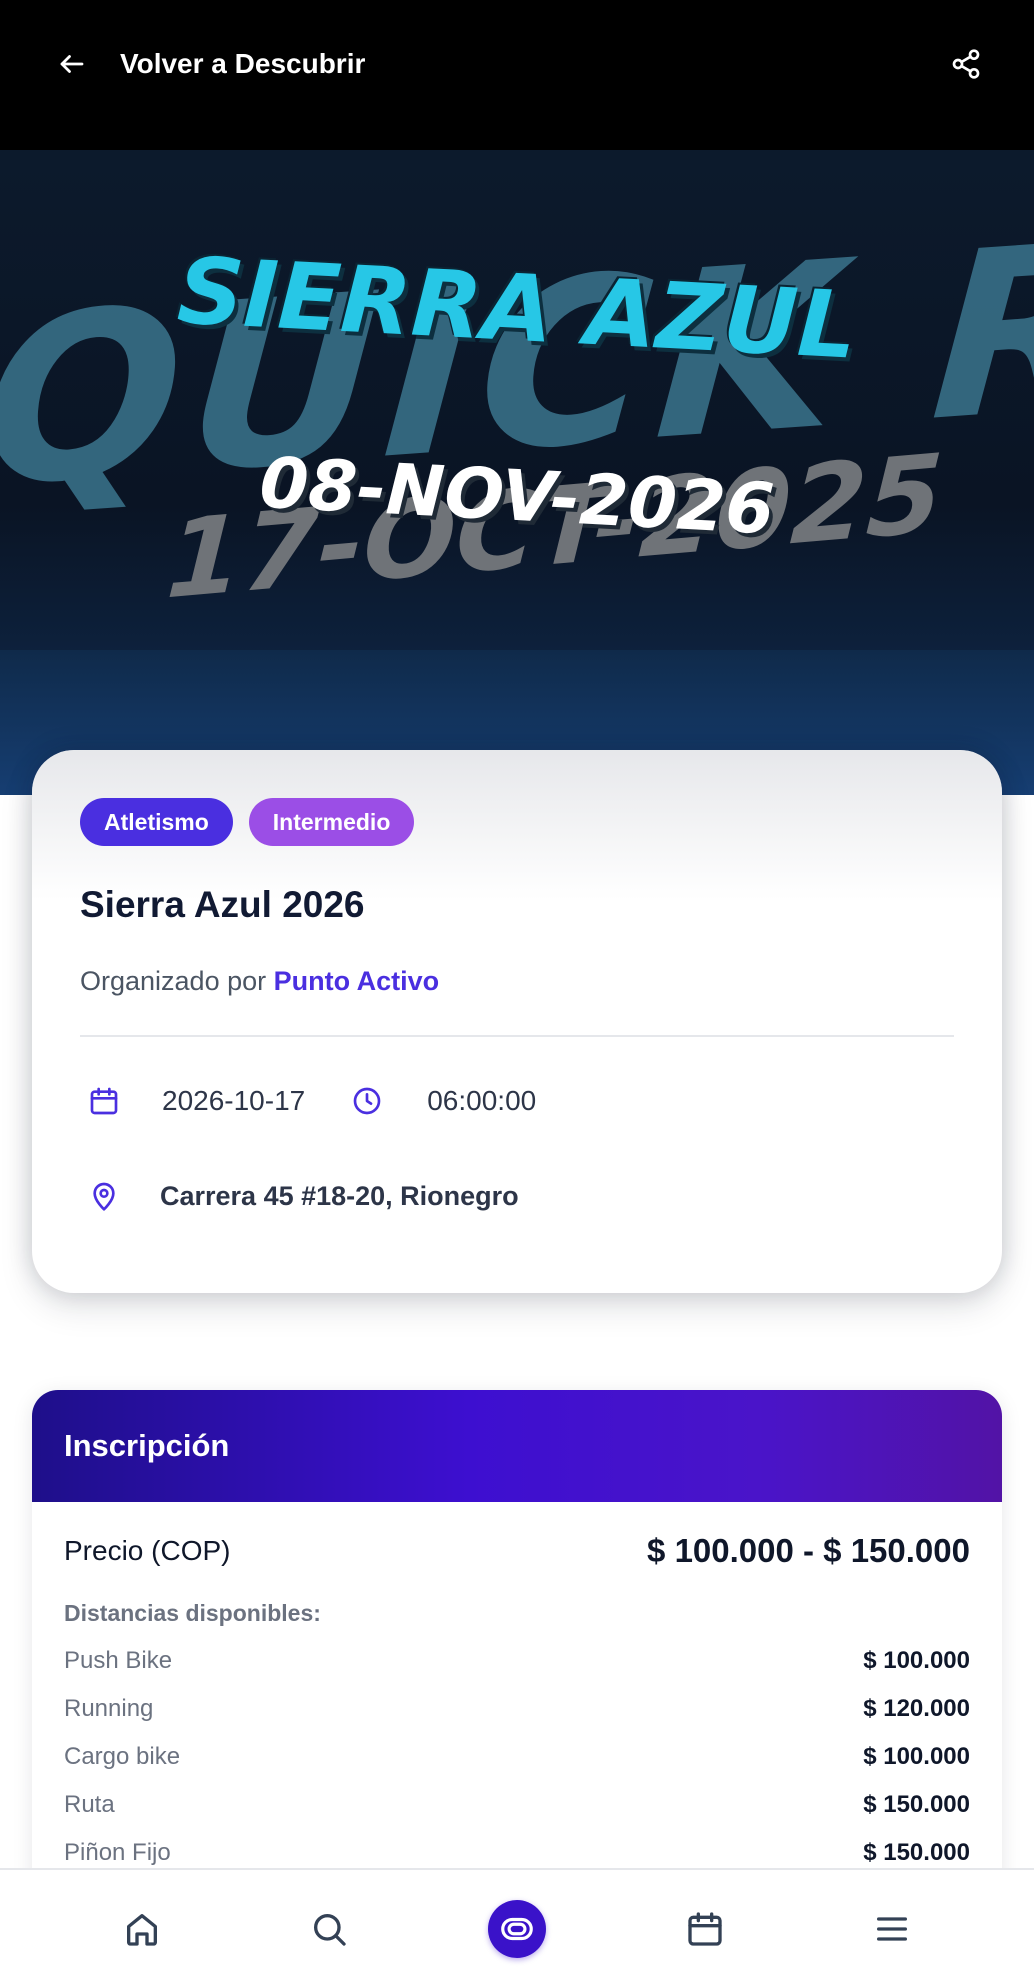  What do you see at coordinates (966, 64) in the screenshot?
I see `share-icon` at bounding box center [966, 64].